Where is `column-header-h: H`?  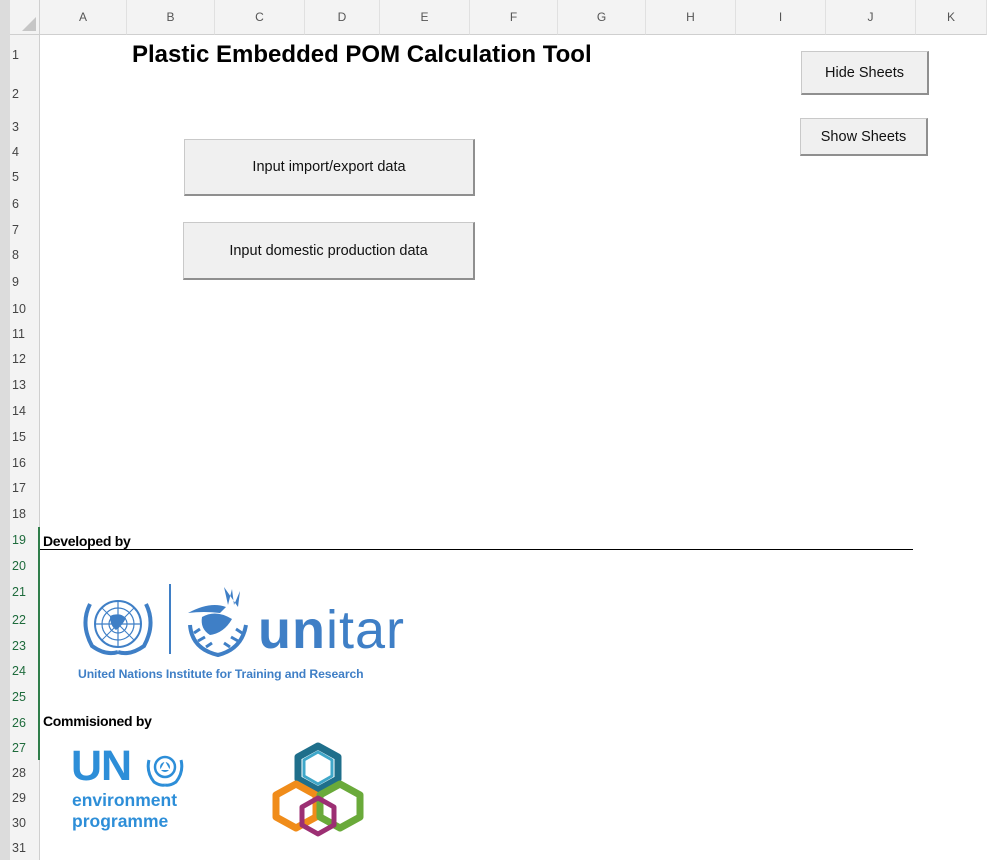 column-header-h: H is located at coordinates (691, 17).